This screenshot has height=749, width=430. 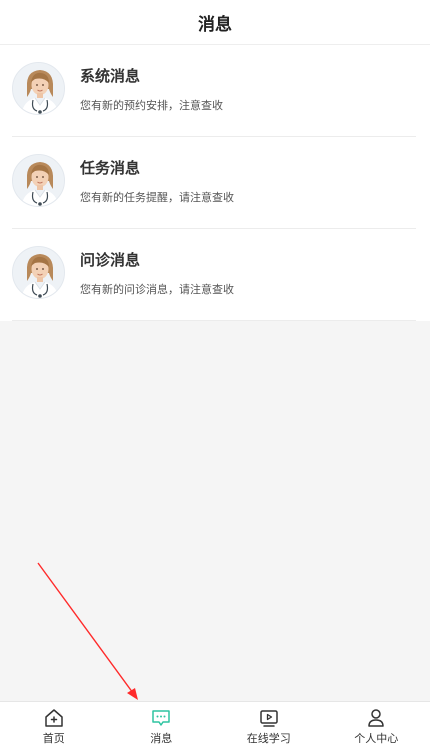 I want to click on message-subtitle: 您有新的预约安排，注意查收, so click(x=151, y=106).